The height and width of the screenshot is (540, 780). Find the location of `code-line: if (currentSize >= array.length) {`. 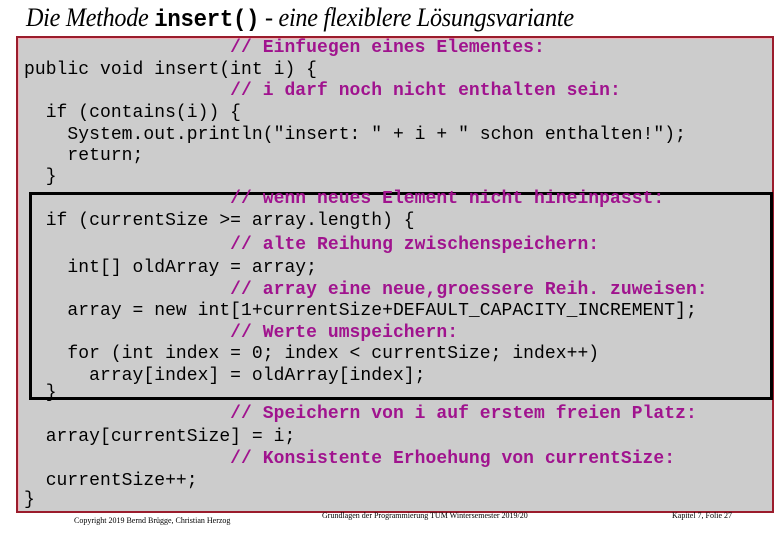

code-line: if (currentSize >= array.length) { is located at coordinates (219, 221).